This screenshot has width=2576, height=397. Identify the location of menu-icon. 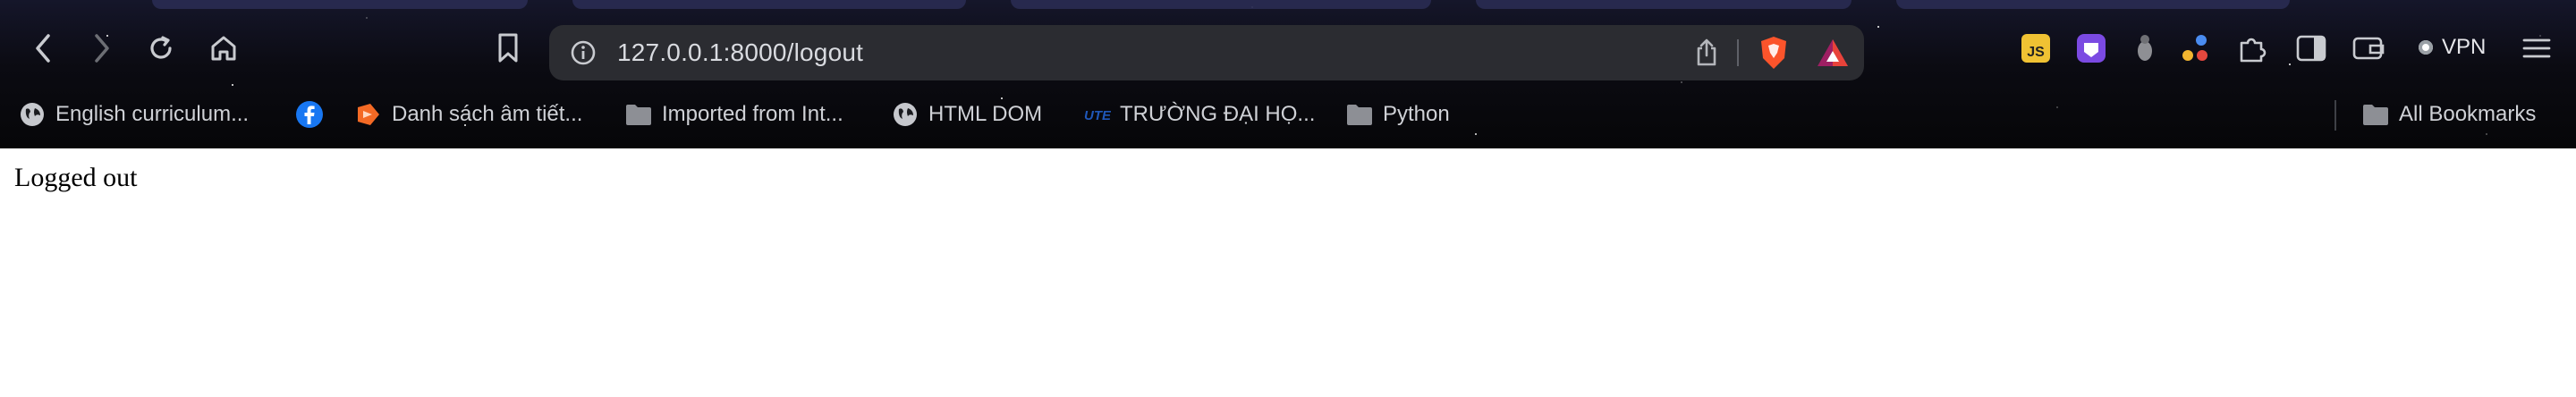
(2537, 48).